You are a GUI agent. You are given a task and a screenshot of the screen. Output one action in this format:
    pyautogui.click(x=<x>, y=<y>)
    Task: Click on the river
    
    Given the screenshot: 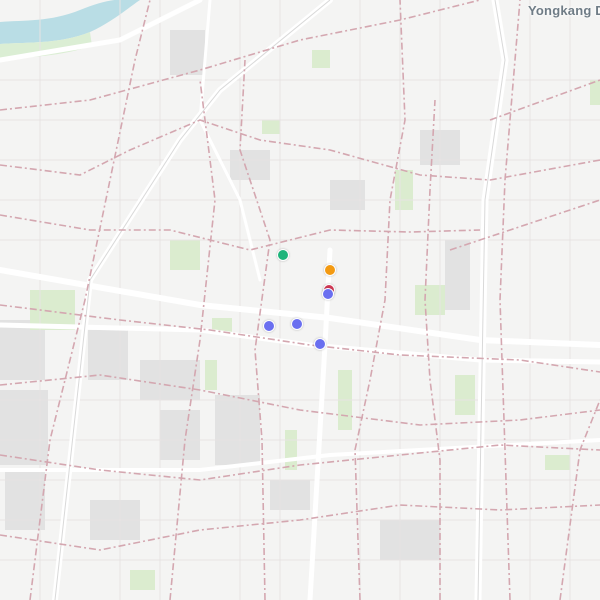 What is the action you would take?
    pyautogui.click(x=70, y=22)
    